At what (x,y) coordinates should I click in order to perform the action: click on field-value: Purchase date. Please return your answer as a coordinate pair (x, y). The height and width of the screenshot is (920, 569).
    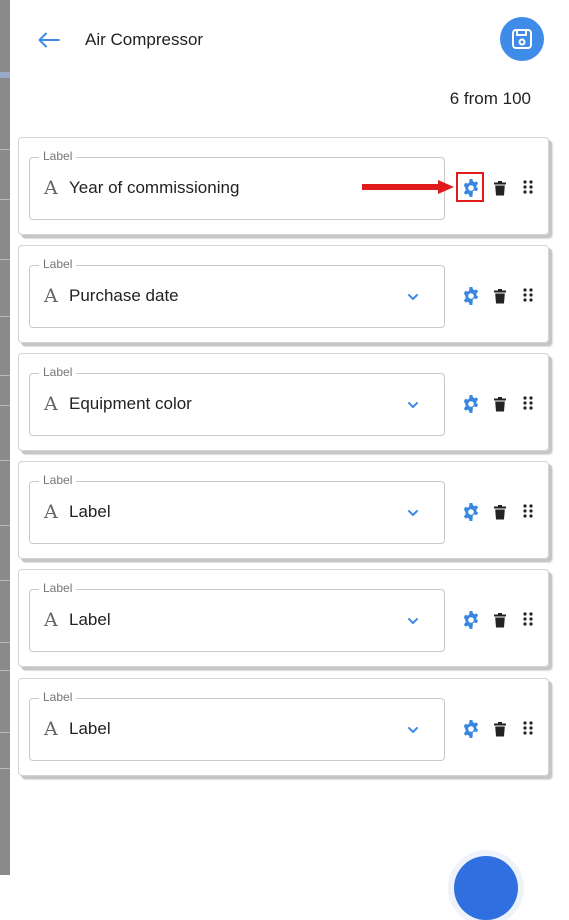
    Looking at the image, I should click on (124, 295).